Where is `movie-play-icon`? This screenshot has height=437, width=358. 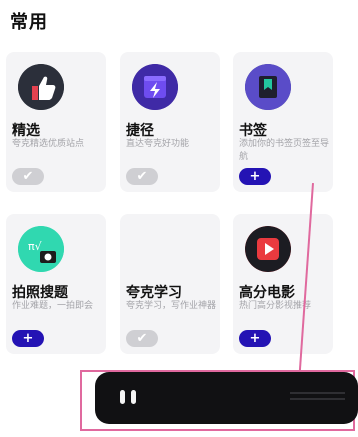 movie-play-icon is located at coordinates (268, 249).